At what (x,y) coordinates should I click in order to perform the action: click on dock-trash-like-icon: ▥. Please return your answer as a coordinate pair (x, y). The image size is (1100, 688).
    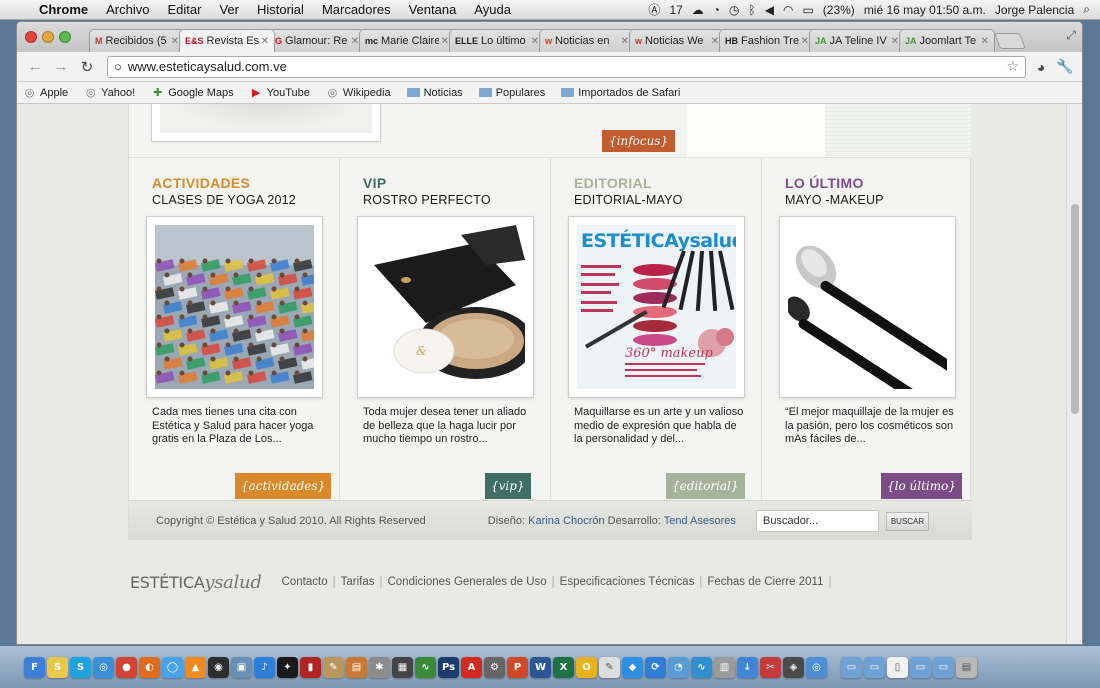
    Looking at the image, I should click on (724, 667).